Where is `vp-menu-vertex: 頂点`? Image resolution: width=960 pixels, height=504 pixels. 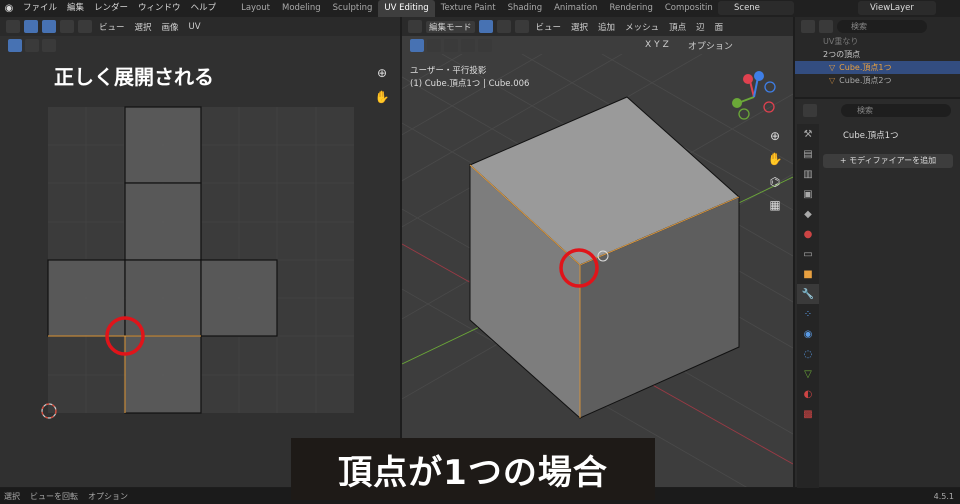
vp-menu-vertex: 頂点 is located at coordinates (677, 27).